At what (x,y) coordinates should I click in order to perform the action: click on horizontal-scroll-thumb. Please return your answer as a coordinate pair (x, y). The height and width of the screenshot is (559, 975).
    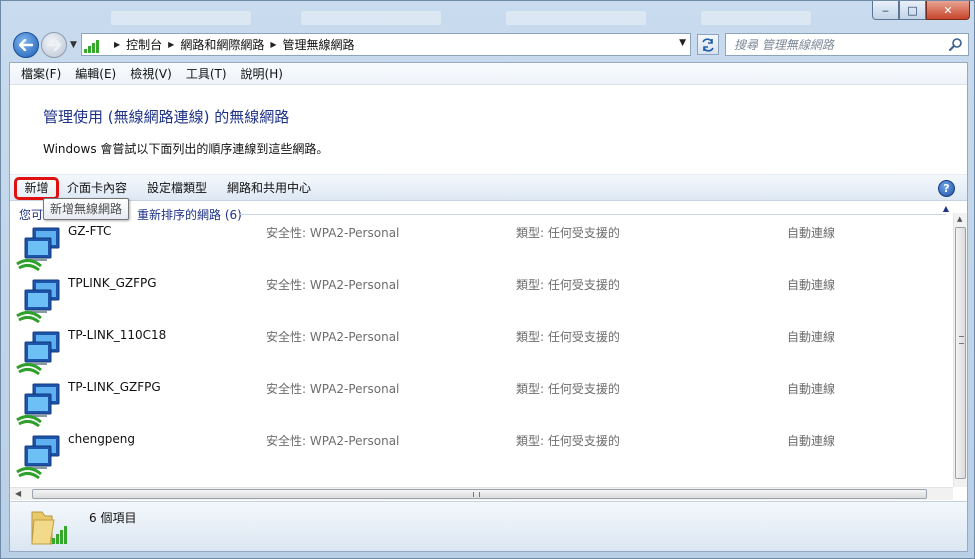
    Looking at the image, I should click on (479, 494).